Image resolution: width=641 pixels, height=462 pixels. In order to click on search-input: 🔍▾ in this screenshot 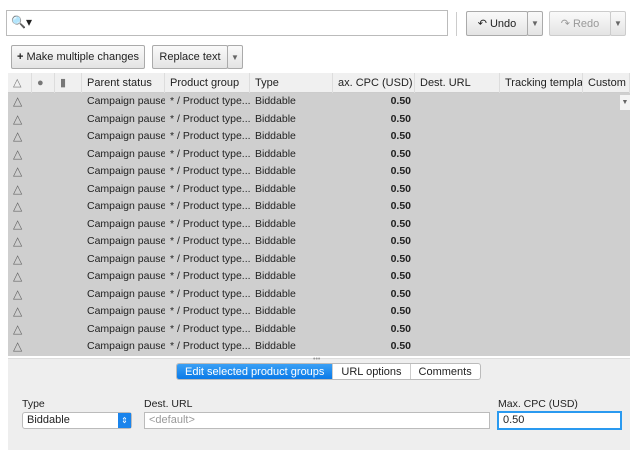, I will do `click(227, 23)`.